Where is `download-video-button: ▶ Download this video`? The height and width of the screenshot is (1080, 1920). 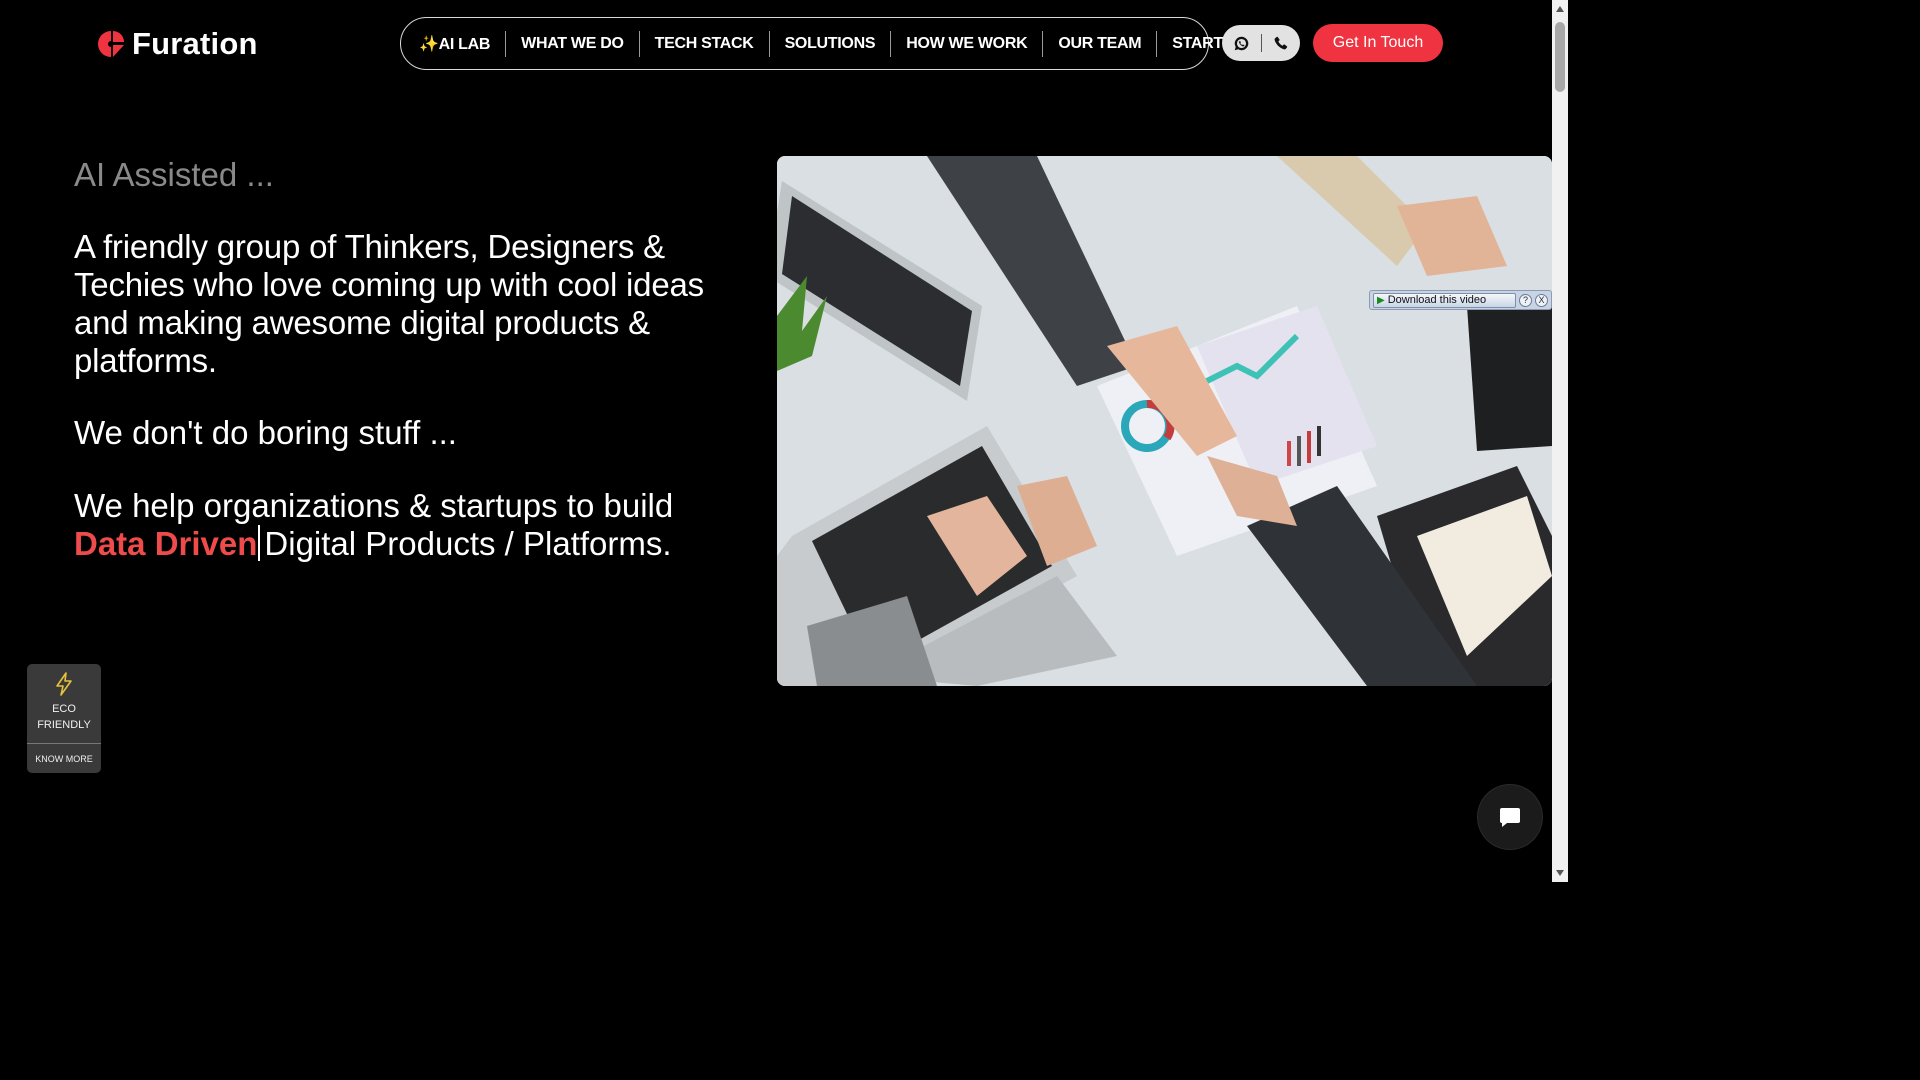
download-video-button: ▶ Download this video is located at coordinates (1444, 300).